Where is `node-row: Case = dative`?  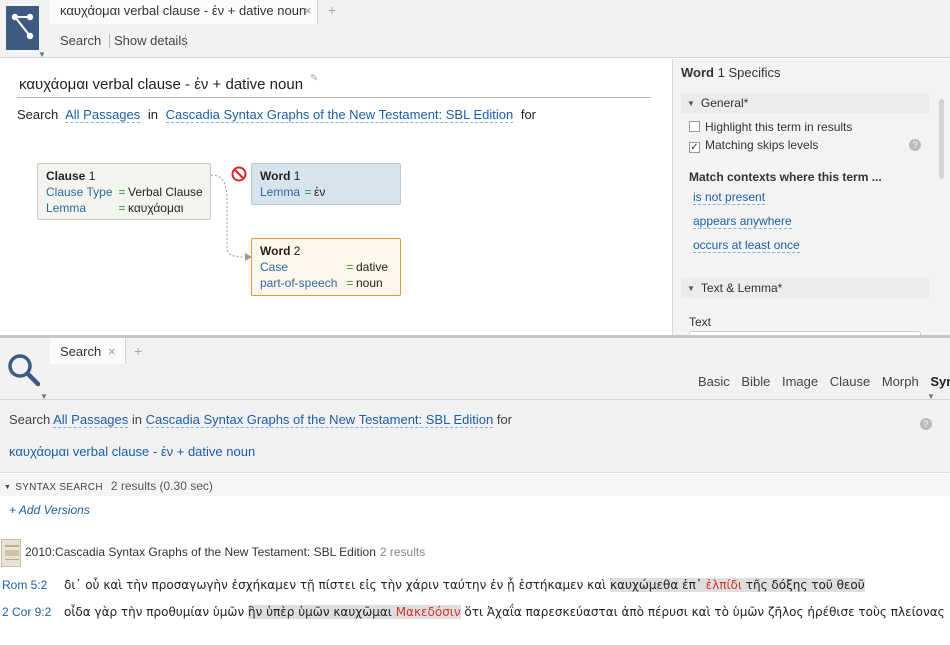
node-row: Case = dative is located at coordinates (326, 267).